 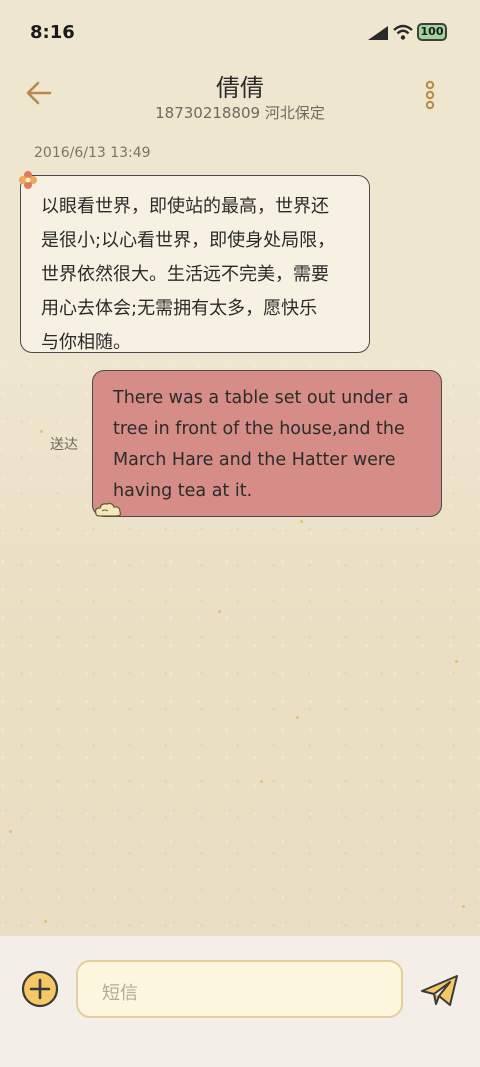 I want to click on signal-icon, so click(x=378, y=33).